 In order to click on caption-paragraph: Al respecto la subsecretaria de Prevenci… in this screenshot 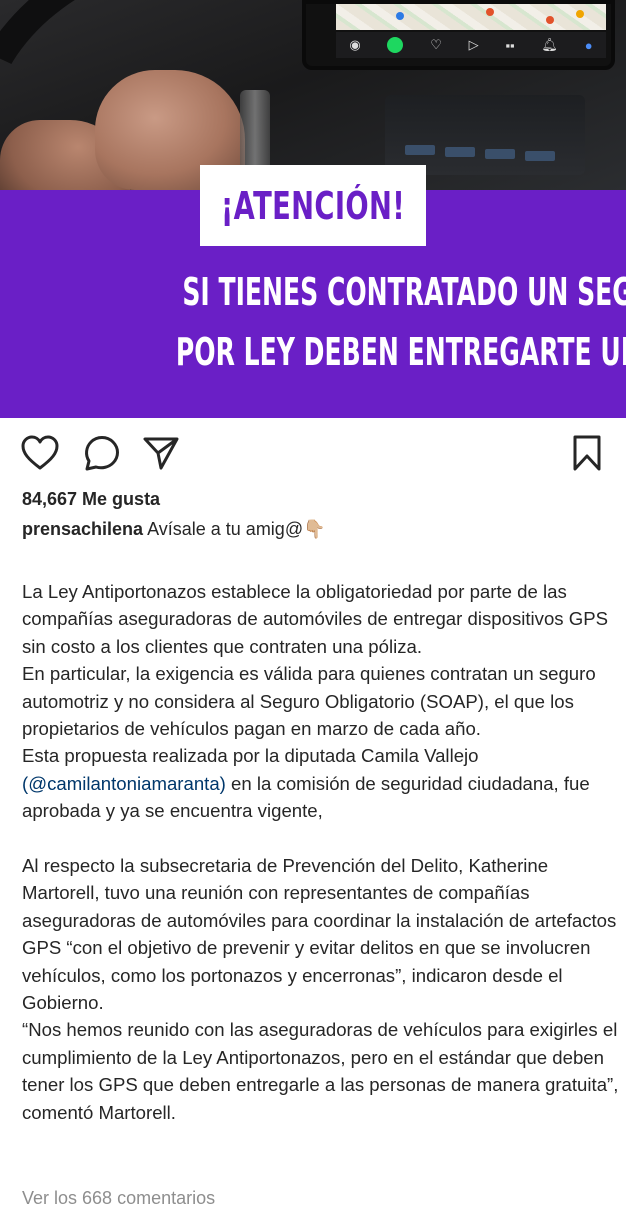, I will do `click(319, 934)`.